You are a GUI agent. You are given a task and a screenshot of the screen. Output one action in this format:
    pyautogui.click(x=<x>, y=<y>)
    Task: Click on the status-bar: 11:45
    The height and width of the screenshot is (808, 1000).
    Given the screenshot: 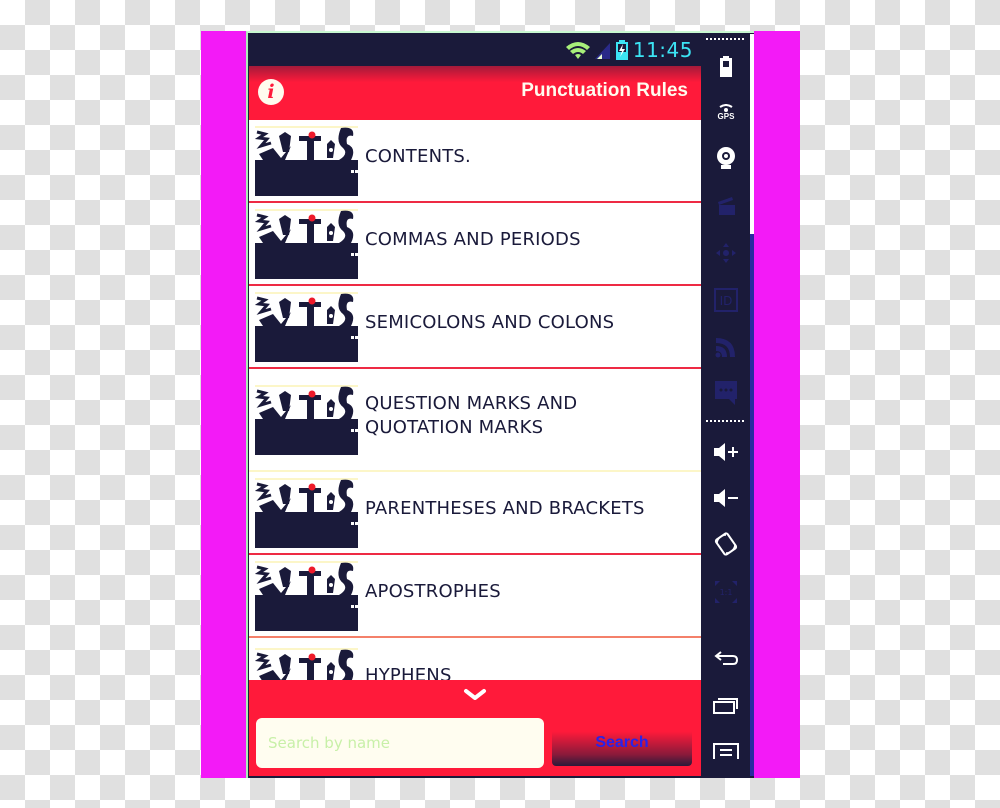 What is the action you would take?
    pyautogui.click(x=475, y=50)
    